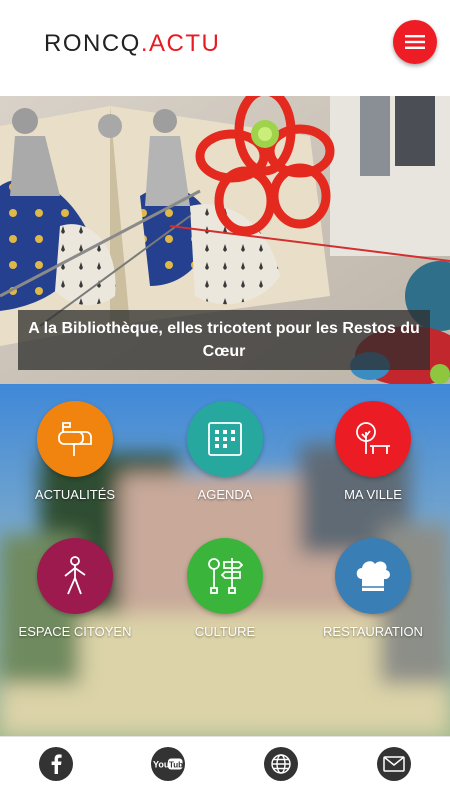 The height and width of the screenshot is (800, 450). I want to click on globe-icon, so click(281, 764).